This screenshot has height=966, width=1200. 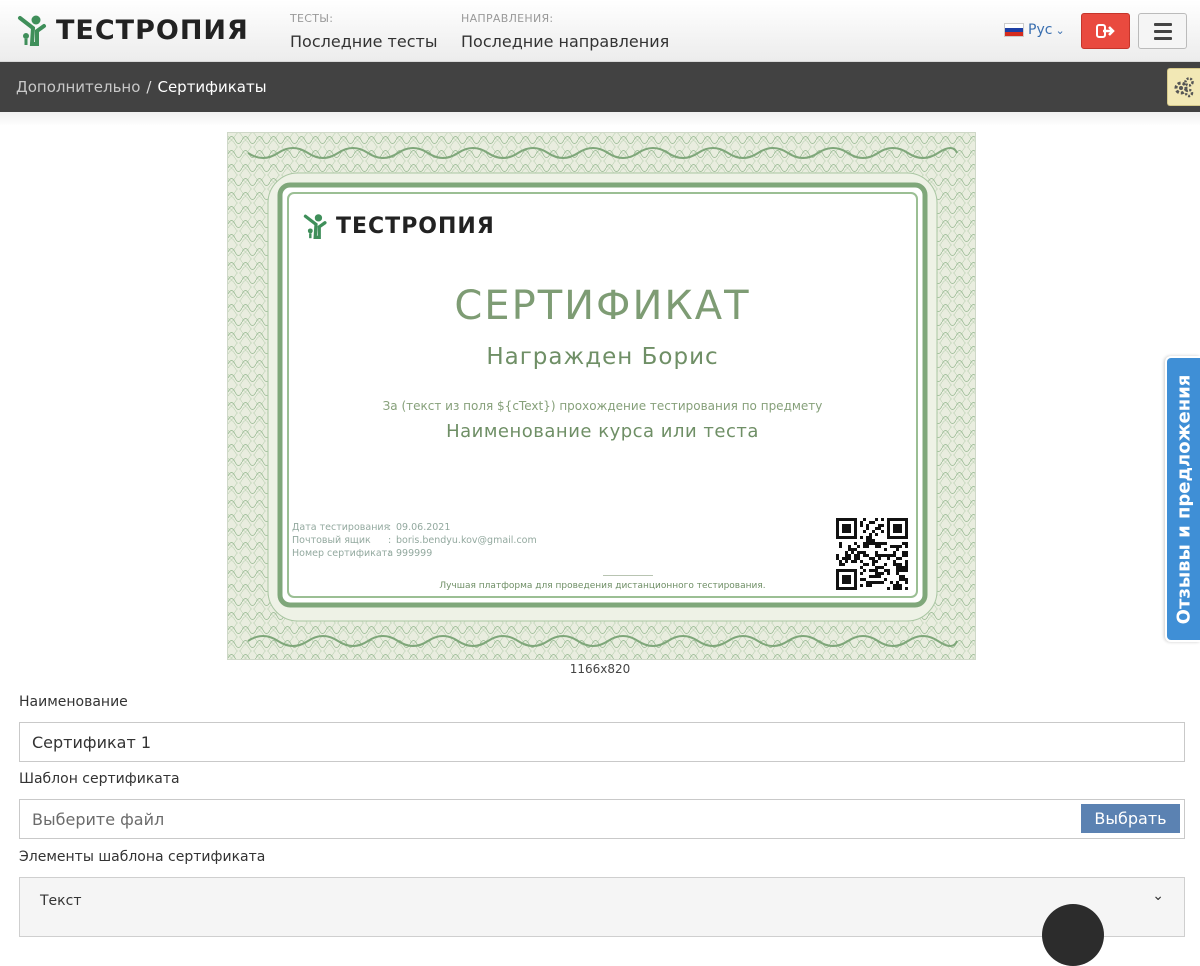 I want to click on detail-row-number: Номер сертификата:999999, so click(x=414, y=553).